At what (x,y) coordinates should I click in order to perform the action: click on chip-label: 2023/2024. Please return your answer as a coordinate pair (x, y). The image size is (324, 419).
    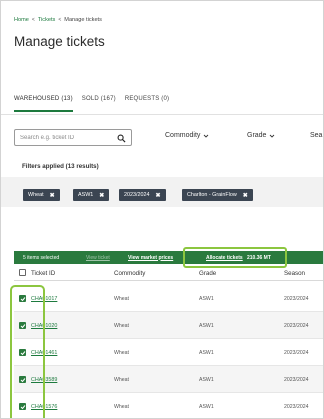
    Looking at the image, I should click on (137, 195).